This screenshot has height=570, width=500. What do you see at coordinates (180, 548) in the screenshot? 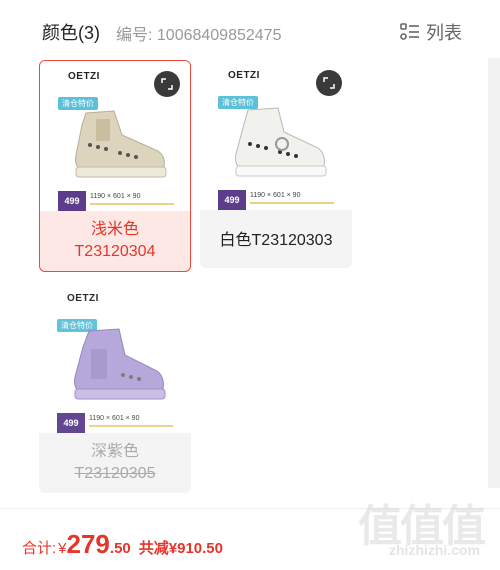
I see `savings-amount: 共减¥910.50` at bounding box center [180, 548].